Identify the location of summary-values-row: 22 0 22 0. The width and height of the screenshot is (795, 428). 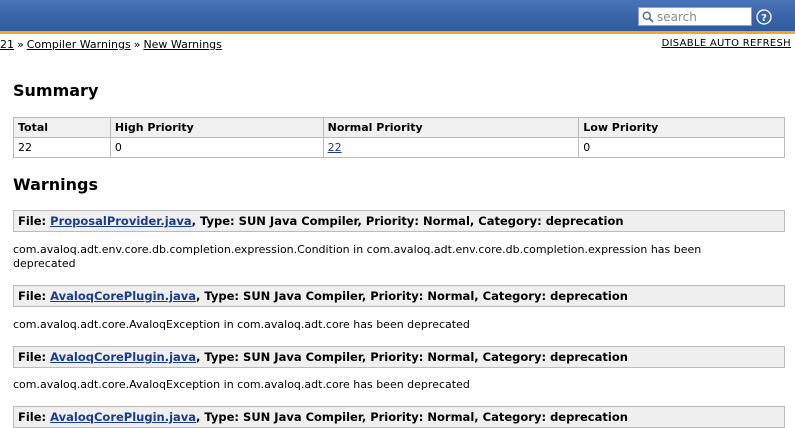
(399, 147).